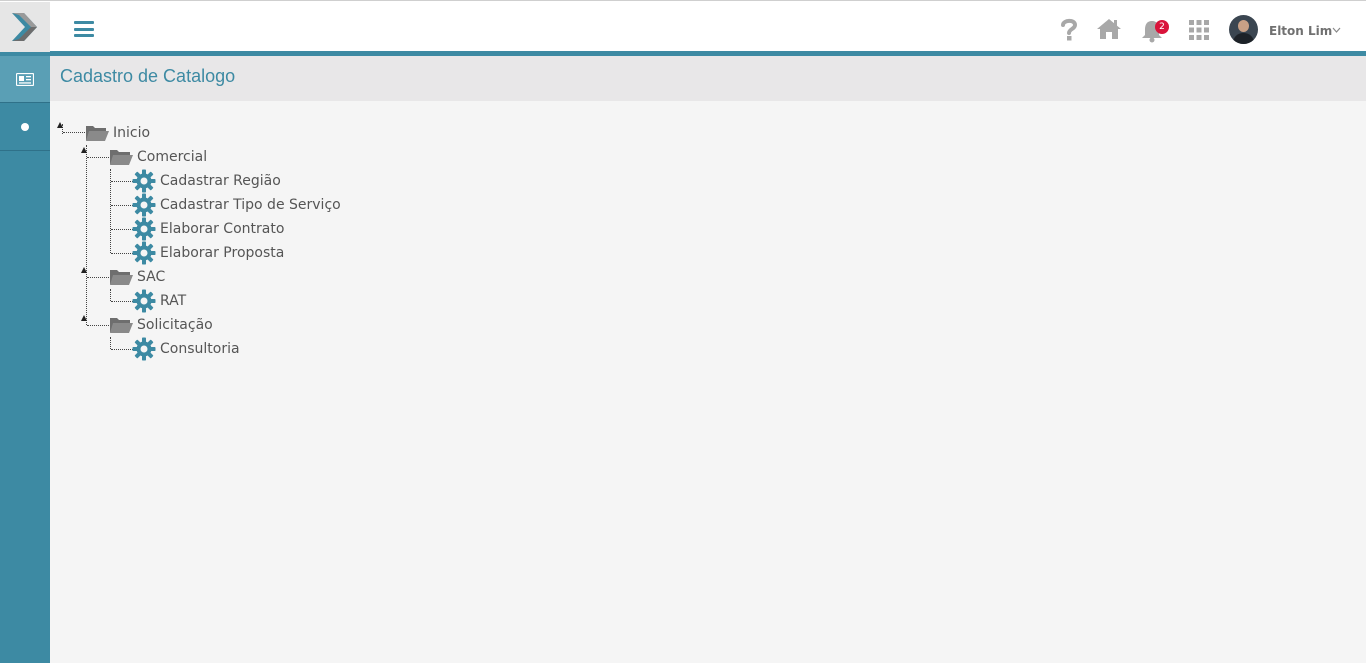  Describe the element at coordinates (1243, 29) in the screenshot. I see `user-avatar` at that location.